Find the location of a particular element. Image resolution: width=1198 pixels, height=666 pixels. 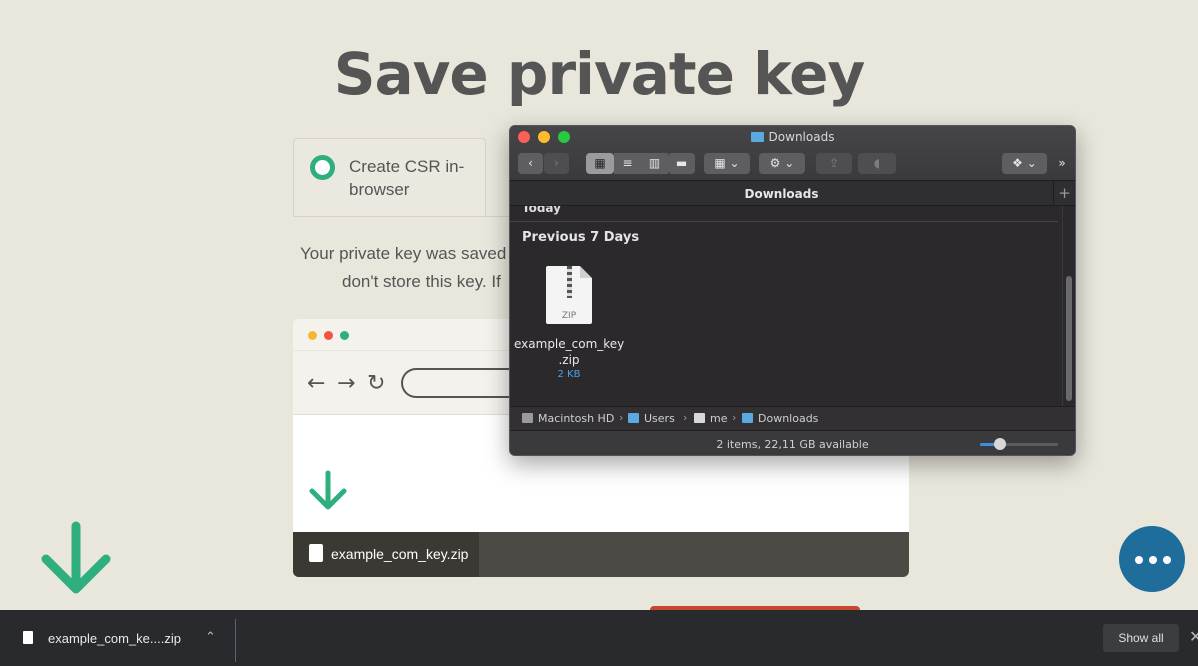

finder-titlebar: Downloads ‹ › ▦ ≡ ▥ ▬ ▦ ⌄ ⚙ ⌄ ⇪ ◖ ❖ ⌄ » is located at coordinates (792, 153).